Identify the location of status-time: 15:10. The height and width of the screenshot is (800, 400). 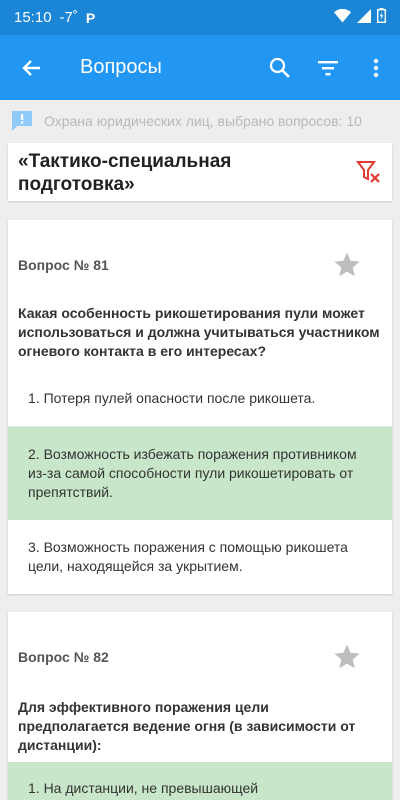
(33, 17).